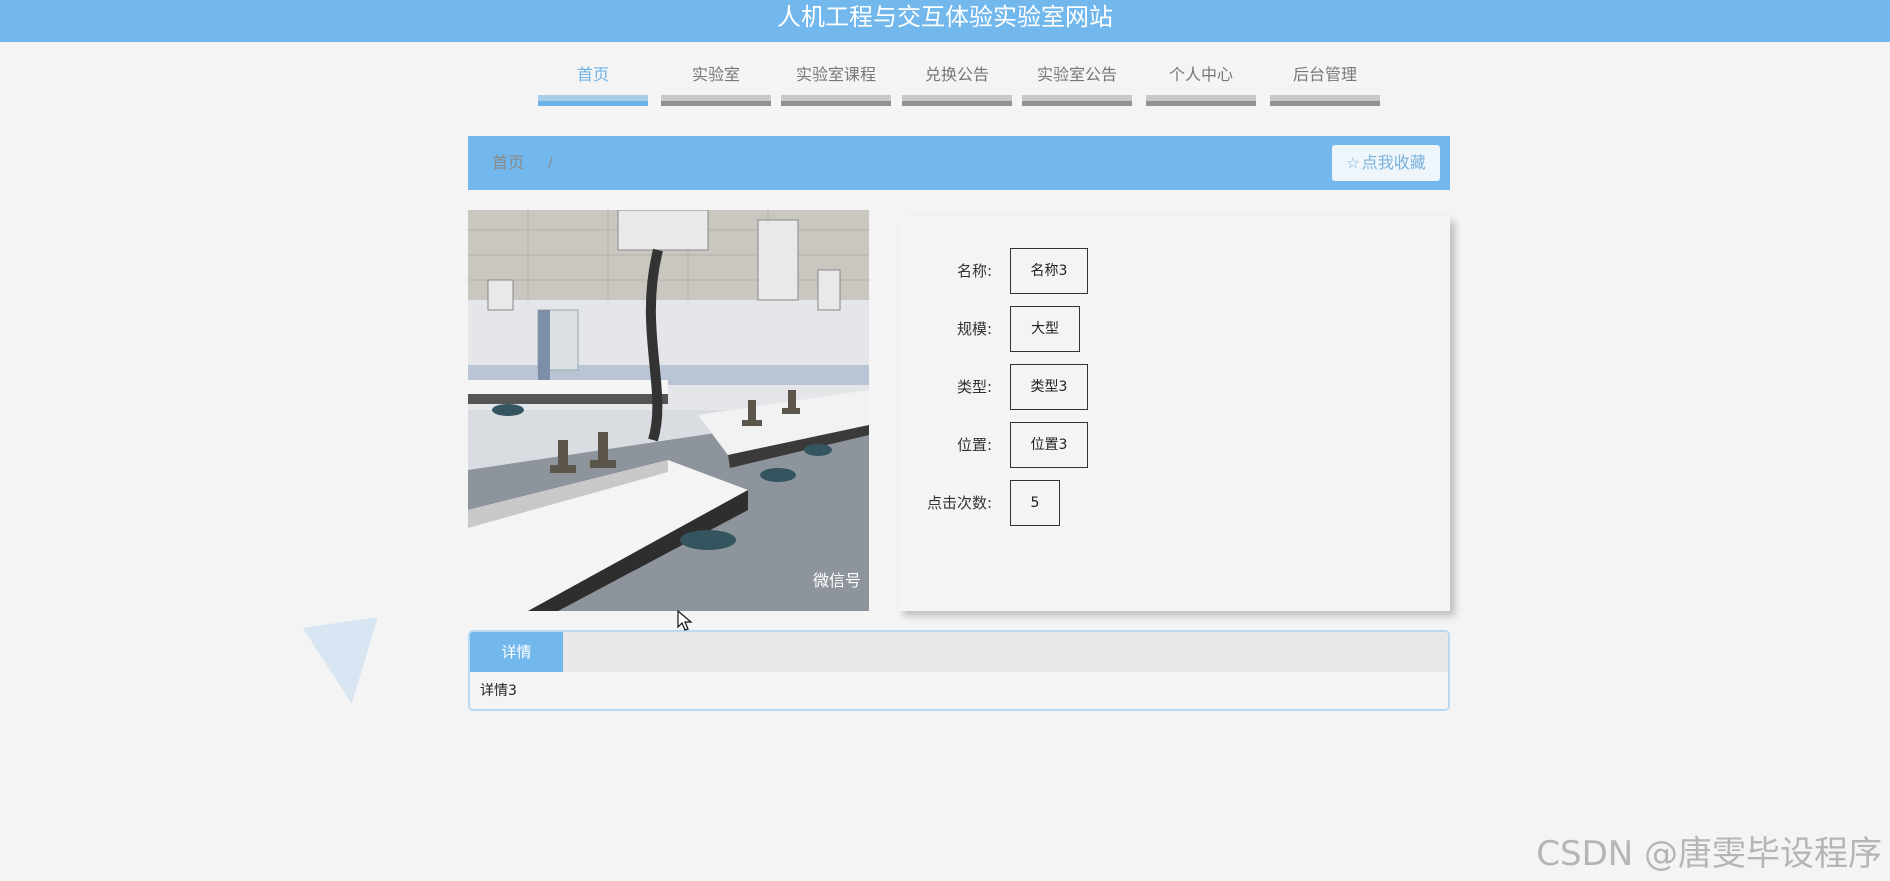  Describe the element at coordinates (974, 445) in the screenshot. I see `info-key: 位置:` at that location.